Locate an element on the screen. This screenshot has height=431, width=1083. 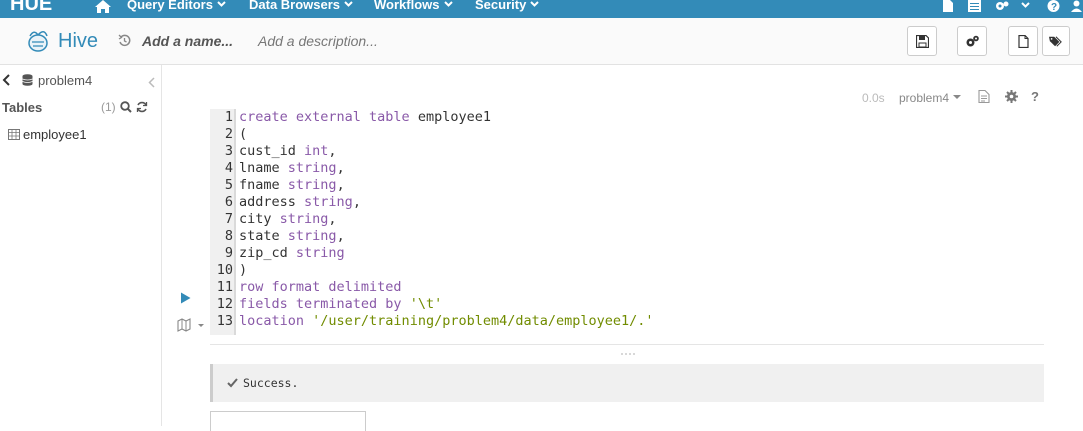
assist-panel: problem4 Tables (1) employee1 is located at coordinates (81, 245).